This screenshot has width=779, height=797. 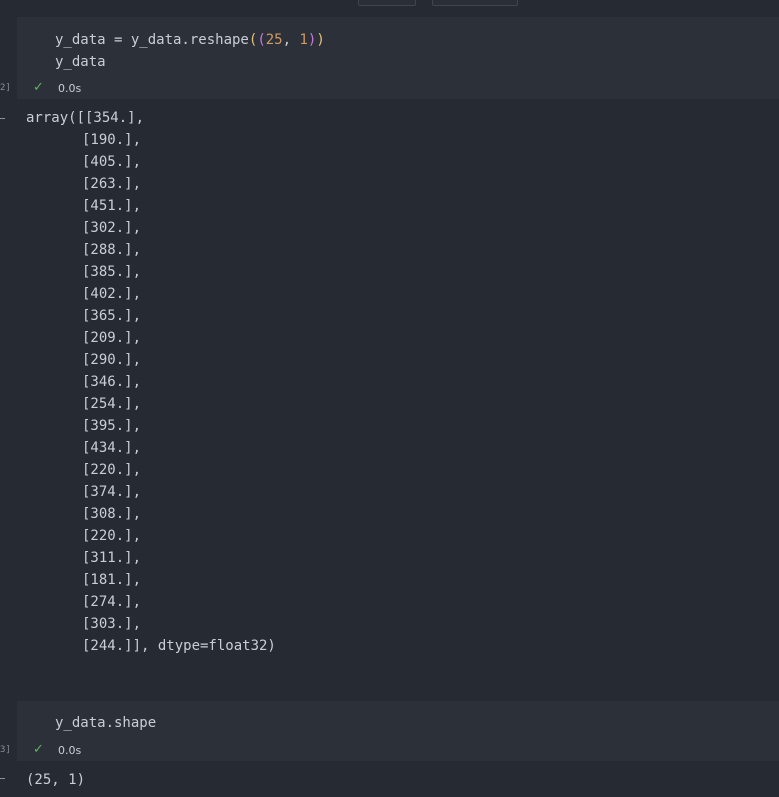 I want to click on execution-count: 3], so click(x=5, y=750).